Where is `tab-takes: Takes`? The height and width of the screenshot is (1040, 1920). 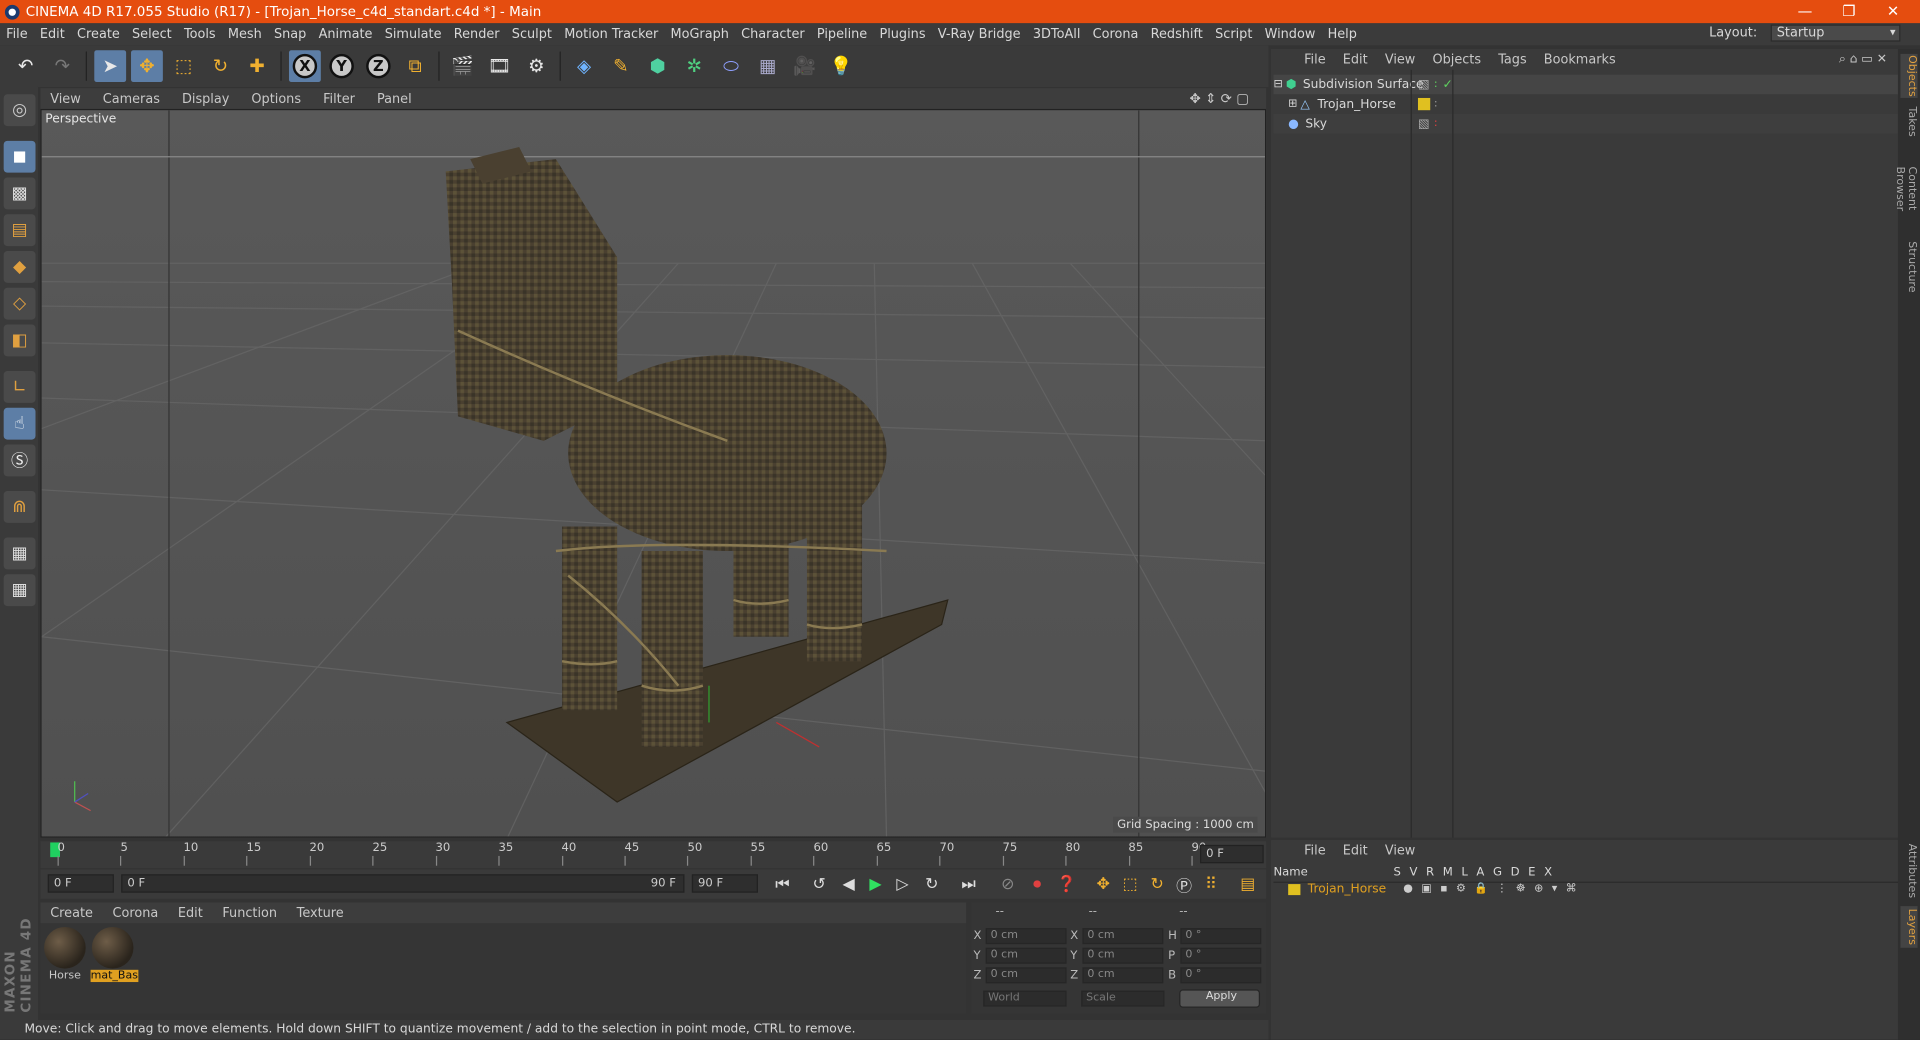 tab-takes: Takes is located at coordinates (1908, 121).